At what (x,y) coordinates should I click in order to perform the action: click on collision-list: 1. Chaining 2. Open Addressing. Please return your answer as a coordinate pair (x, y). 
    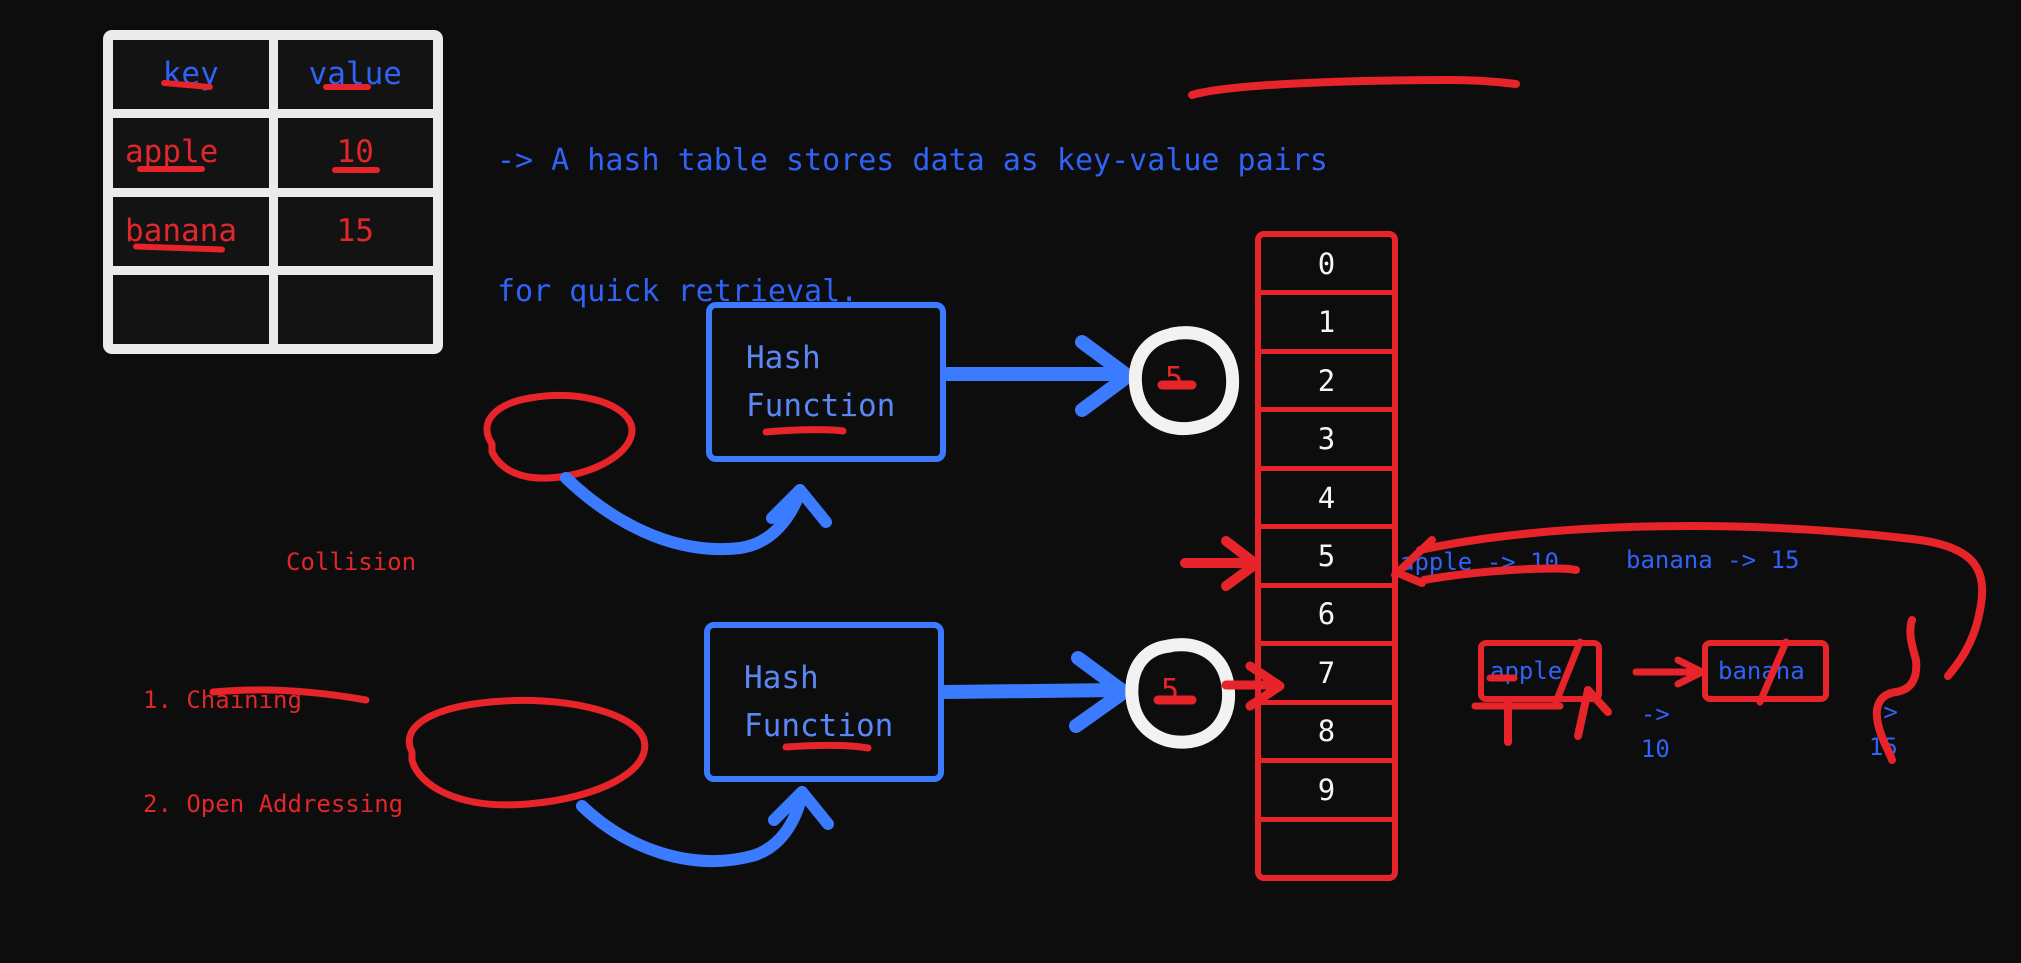
    Looking at the image, I should click on (273, 735).